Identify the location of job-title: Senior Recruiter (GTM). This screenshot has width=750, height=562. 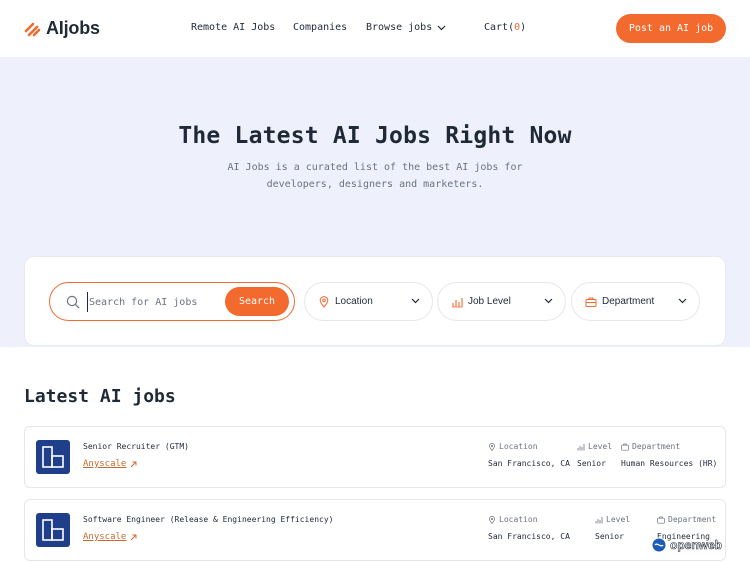
(136, 446).